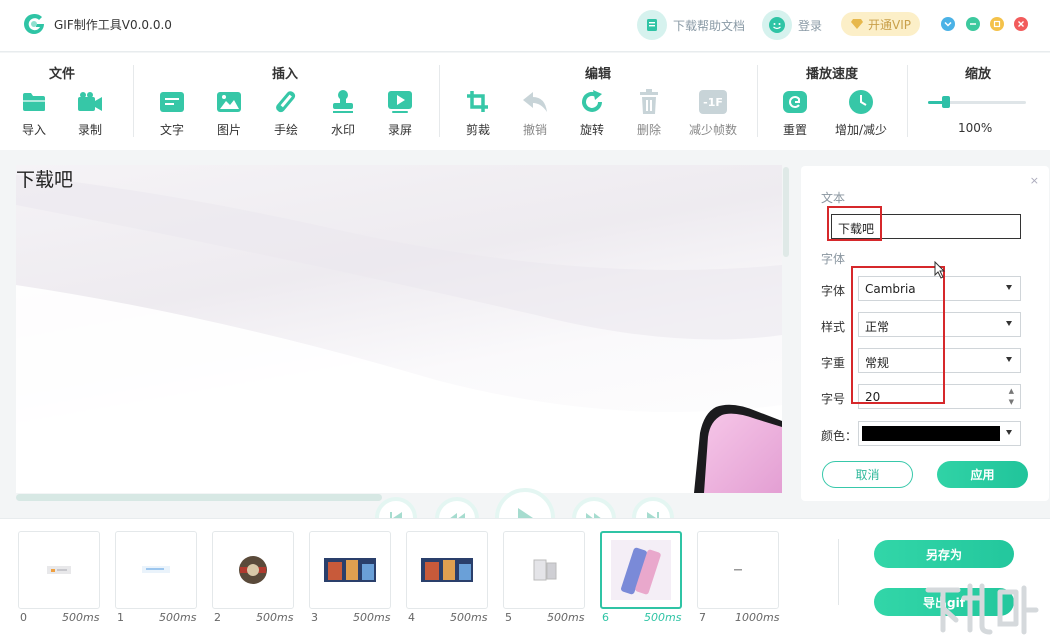 Image resolution: width=1050 pixels, height=638 pixels. What do you see at coordinates (889, 24) in the screenshot?
I see `vip-label: 开通VIP` at bounding box center [889, 24].